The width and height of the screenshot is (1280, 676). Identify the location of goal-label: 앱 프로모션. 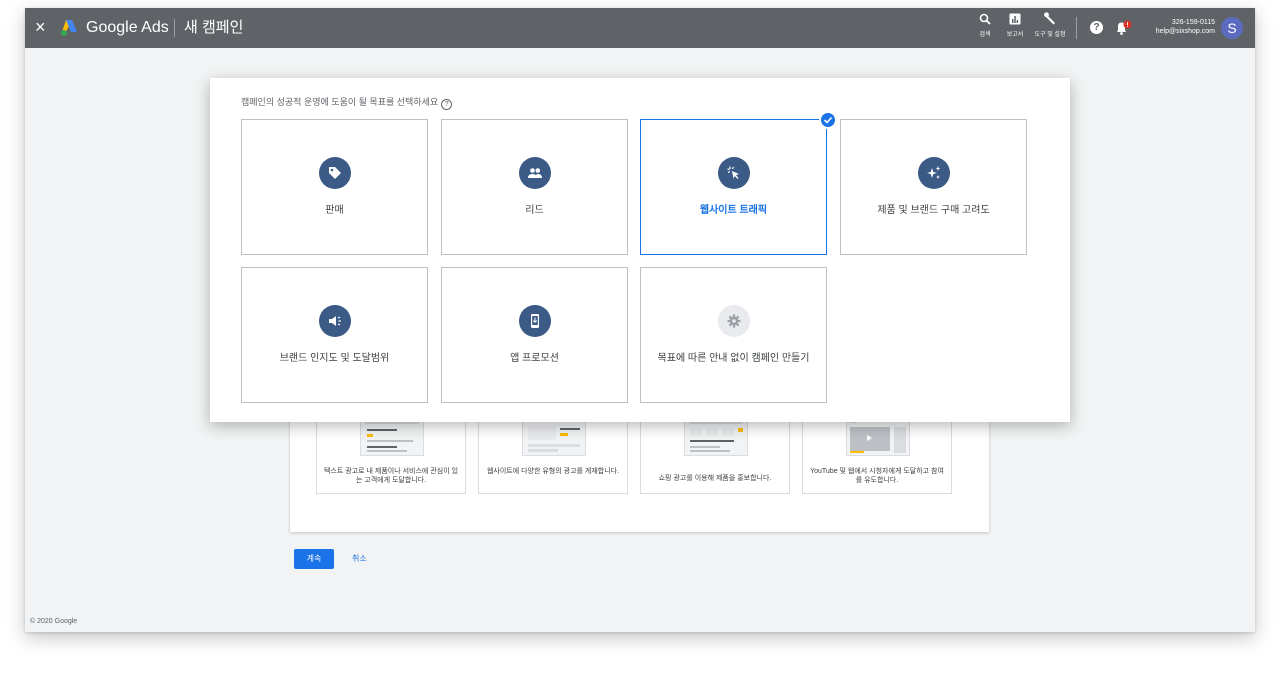
(534, 358).